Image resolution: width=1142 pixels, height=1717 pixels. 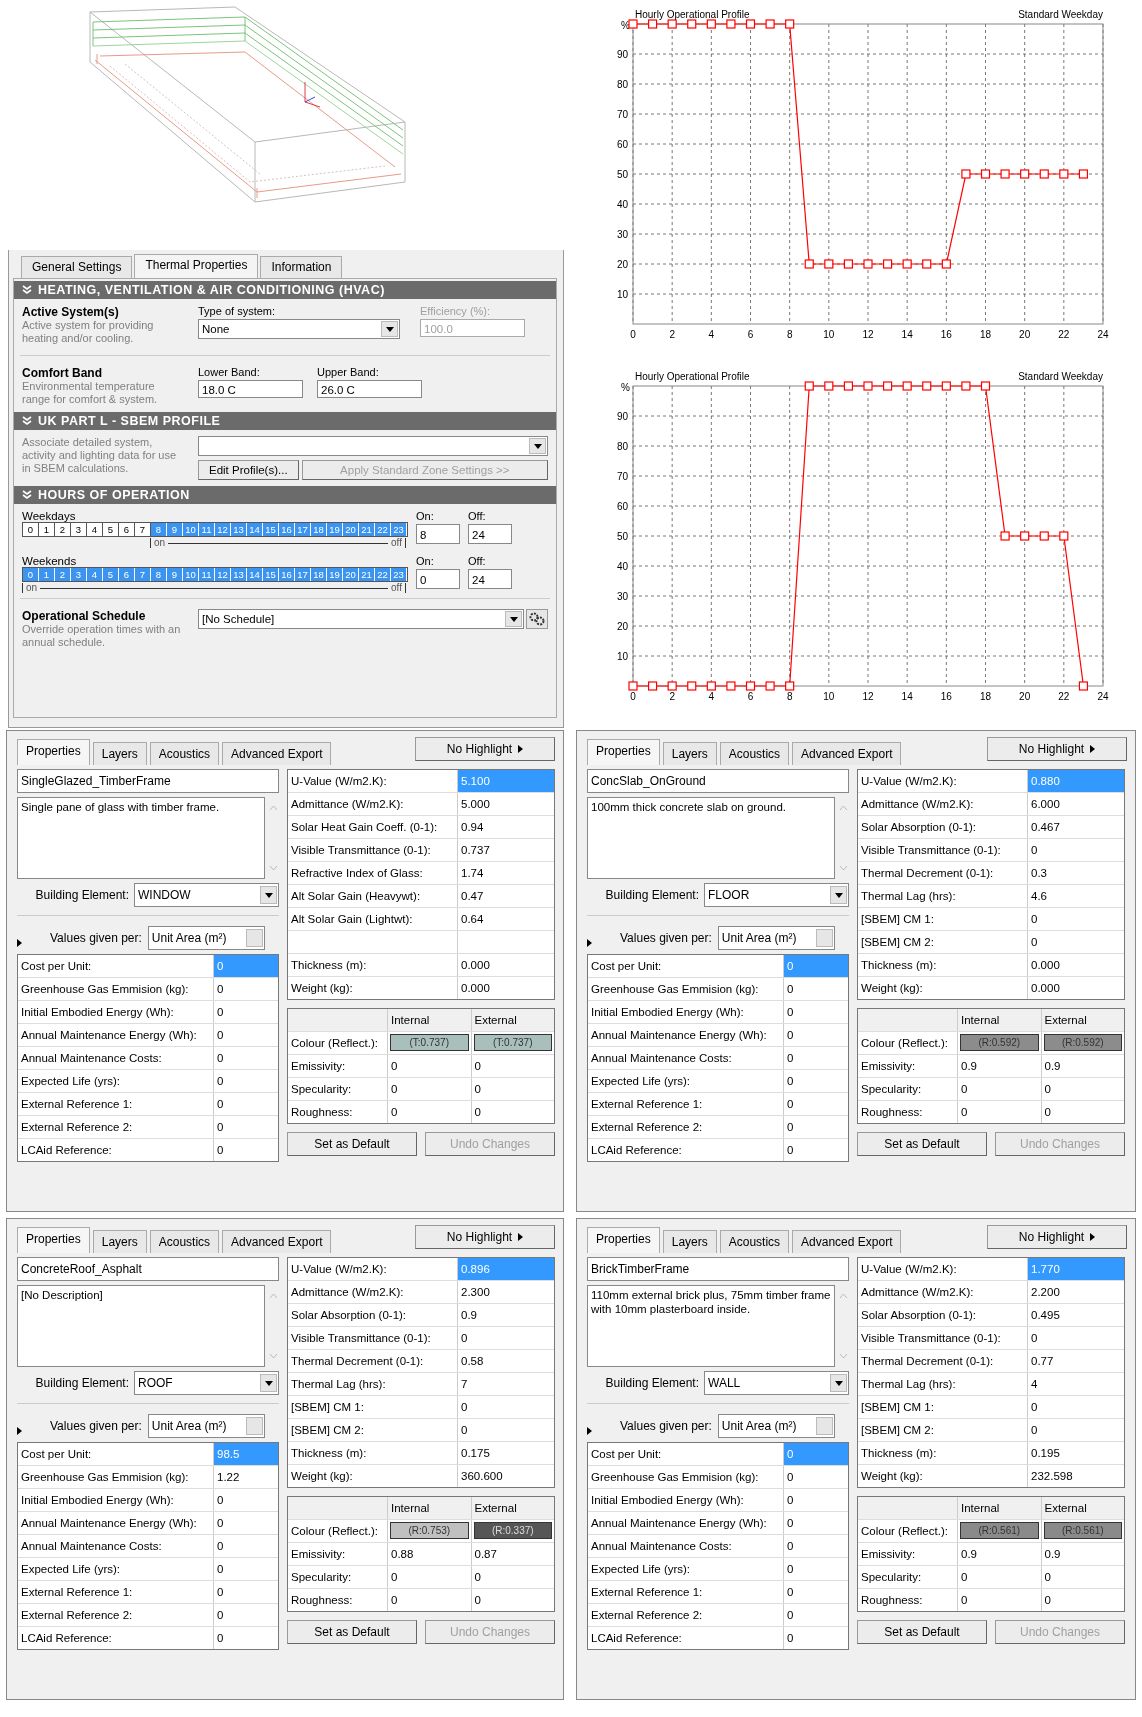 What do you see at coordinates (537, 619) in the screenshot?
I see `schedule-editor-button` at bounding box center [537, 619].